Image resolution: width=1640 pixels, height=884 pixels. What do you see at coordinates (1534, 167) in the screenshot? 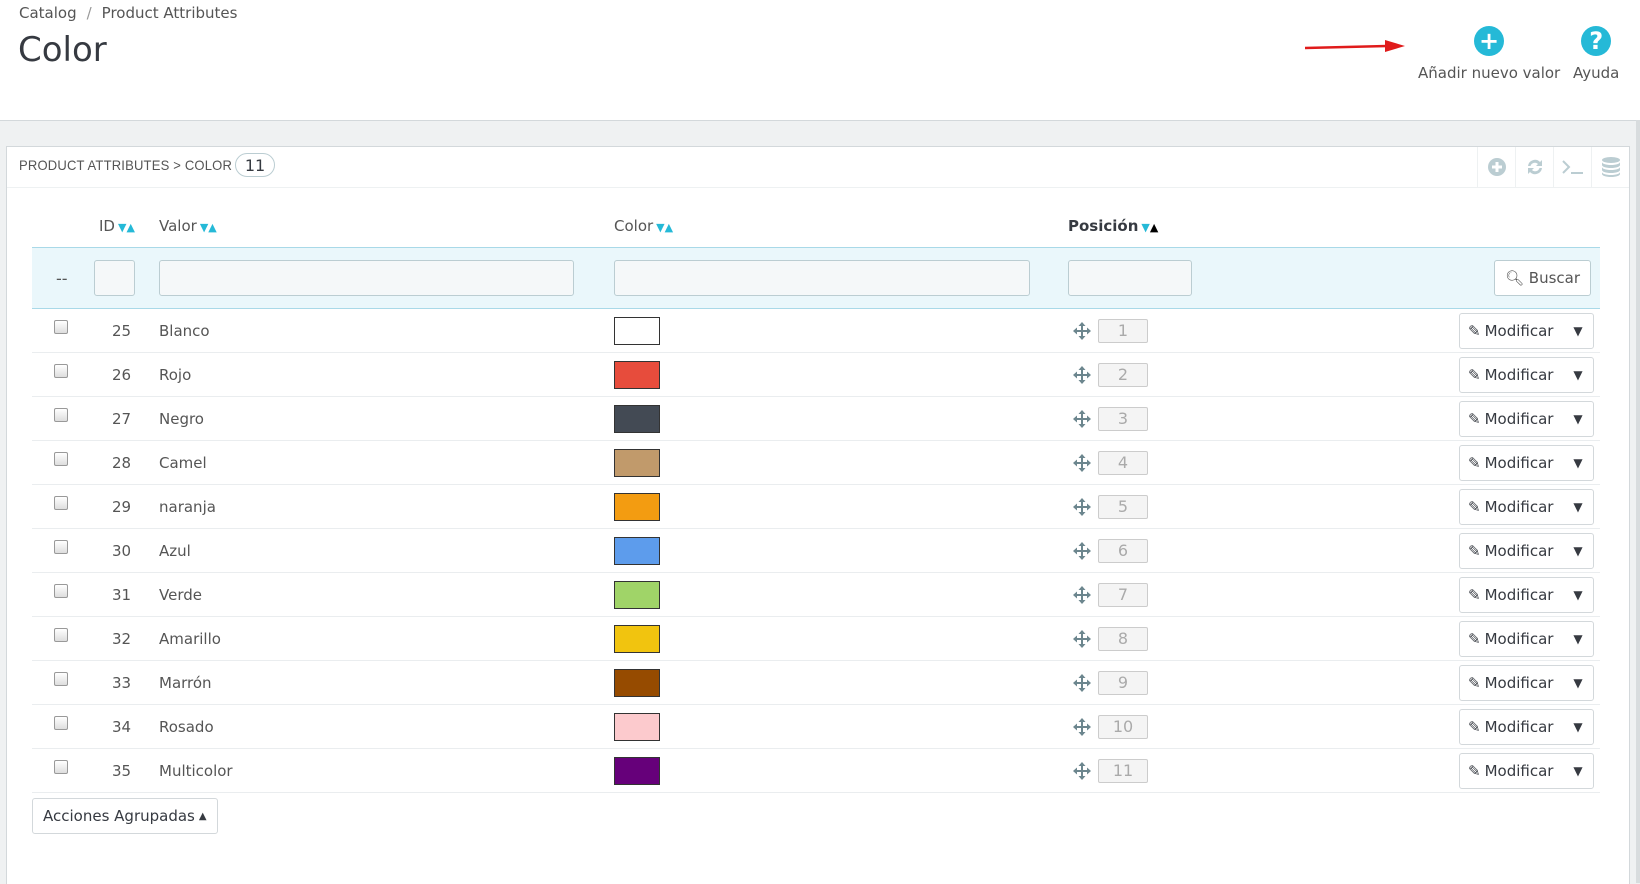
I see `refresh-icon` at bounding box center [1534, 167].